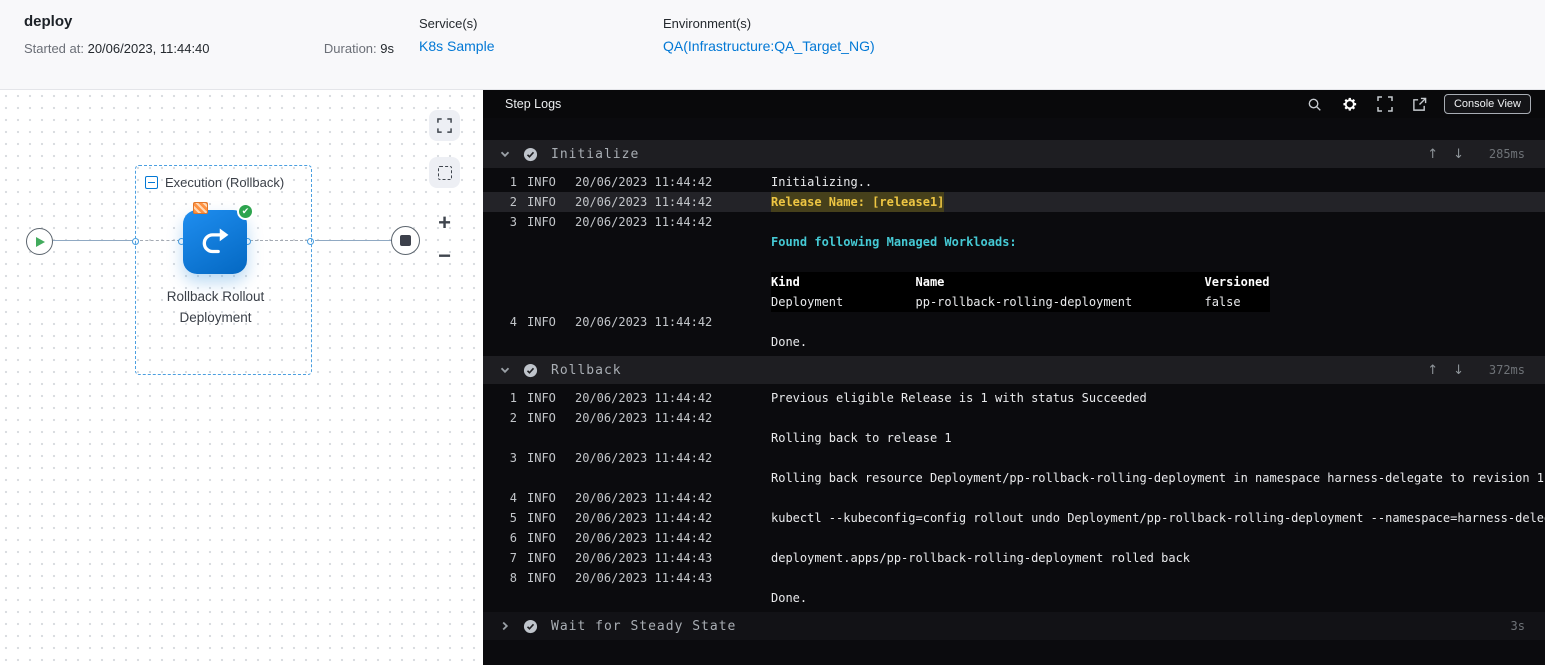 This screenshot has width=1545, height=665. Describe the element at coordinates (40, 241) in the screenshot. I see `play-icon` at that location.